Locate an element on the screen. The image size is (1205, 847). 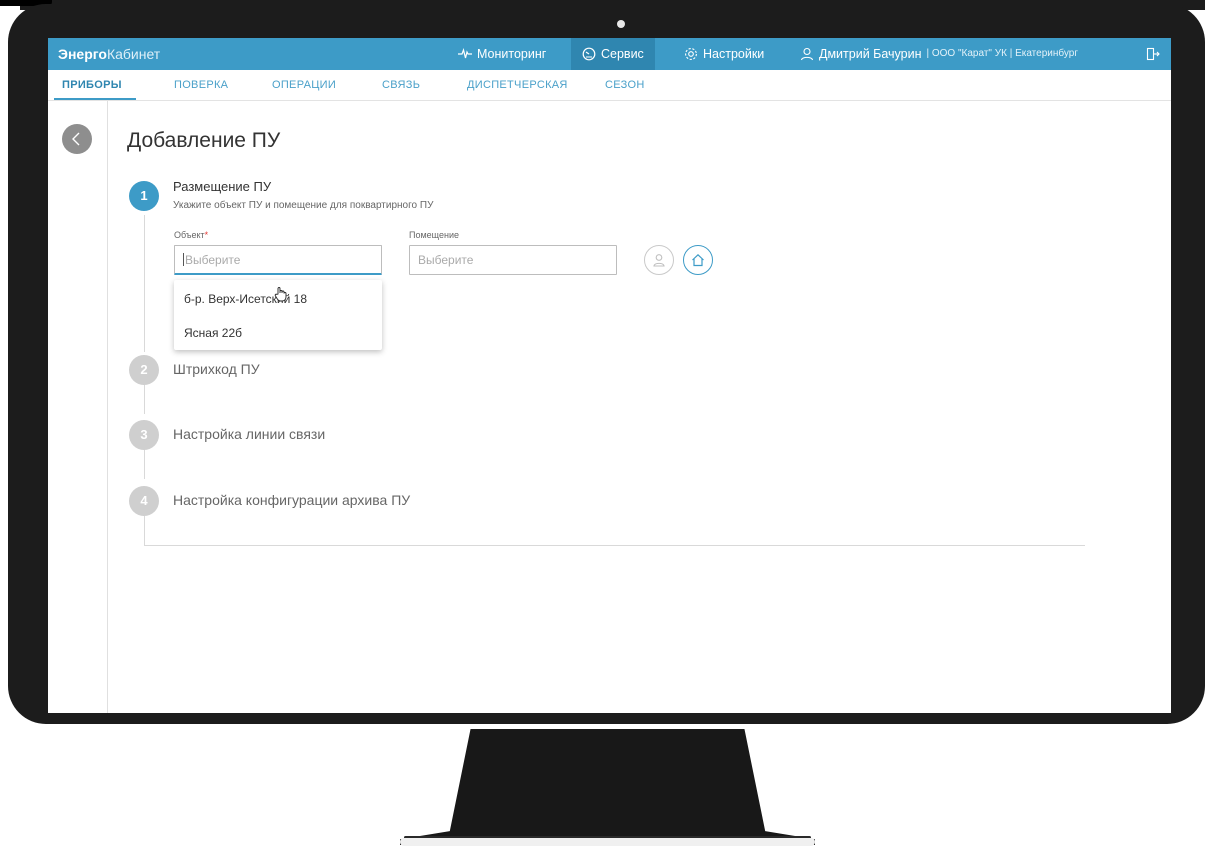
hand-pointer-icon is located at coordinates (280, 294).